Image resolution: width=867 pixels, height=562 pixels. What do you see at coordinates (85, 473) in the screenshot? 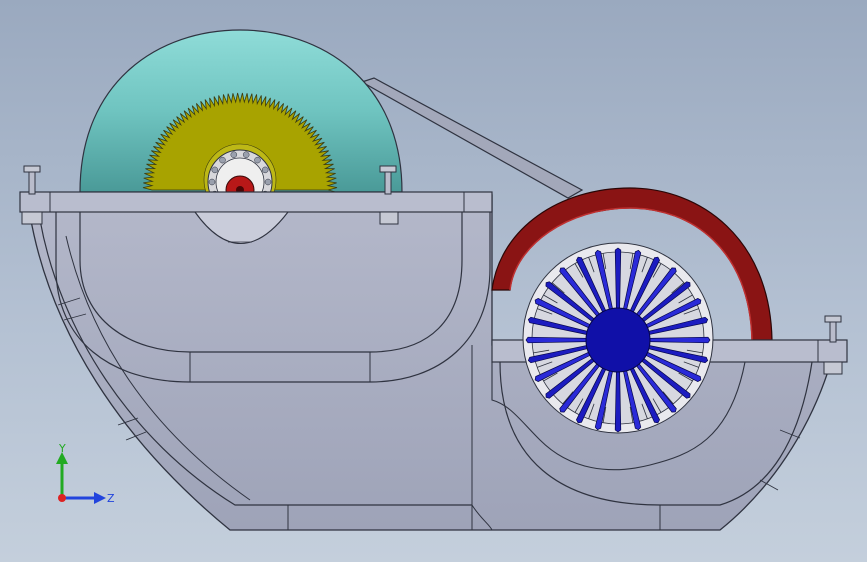
I see `coordinate-triad: Y Z` at bounding box center [85, 473].